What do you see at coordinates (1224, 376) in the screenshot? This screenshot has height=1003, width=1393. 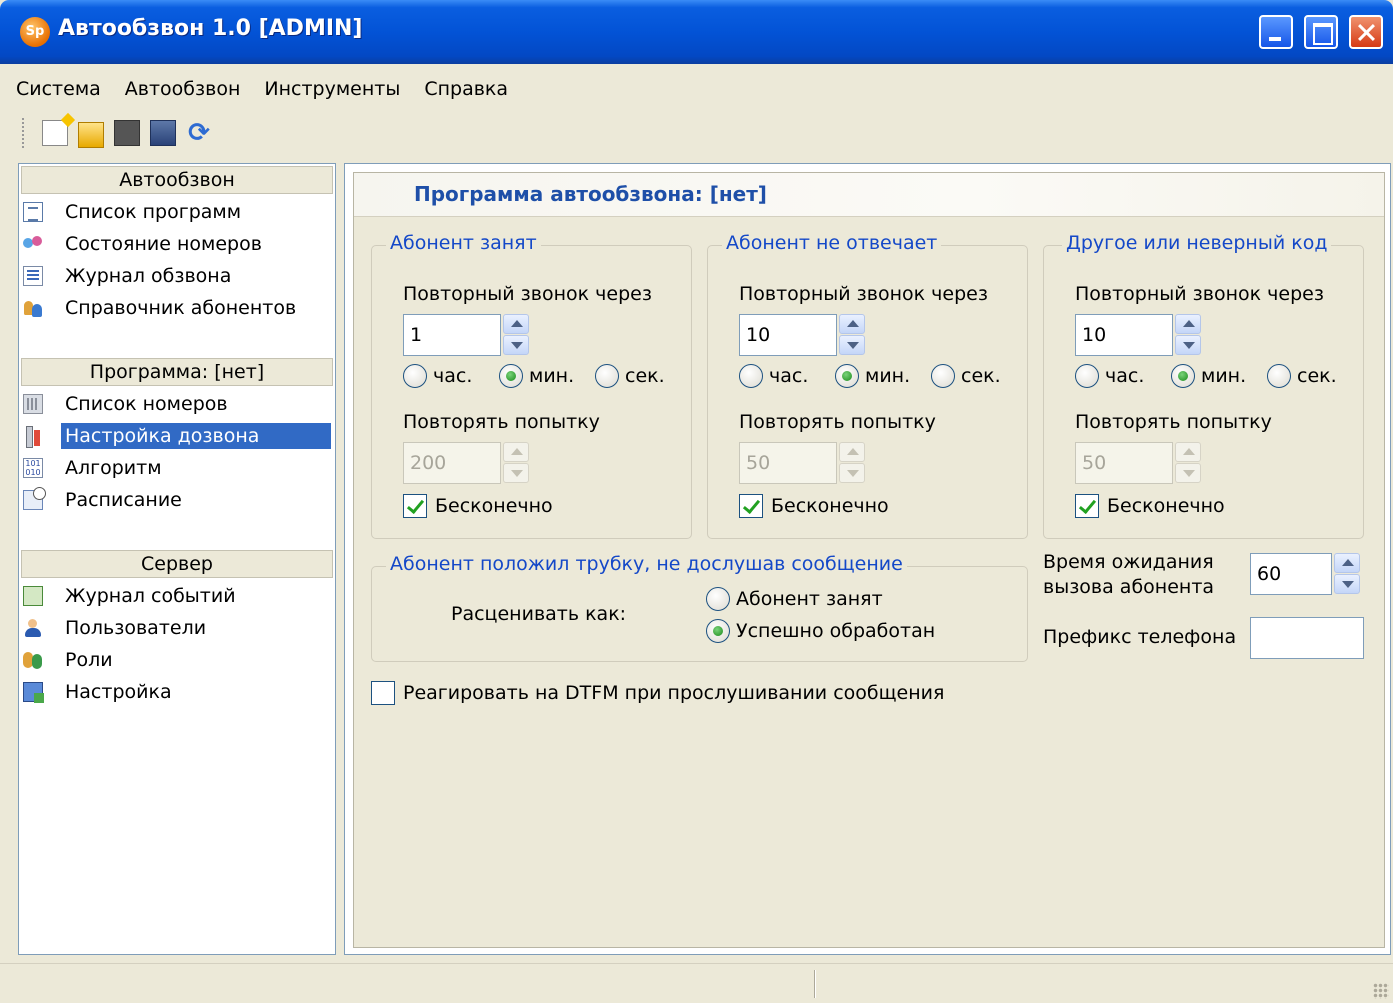 I see `radio-label: мин.` at bounding box center [1224, 376].